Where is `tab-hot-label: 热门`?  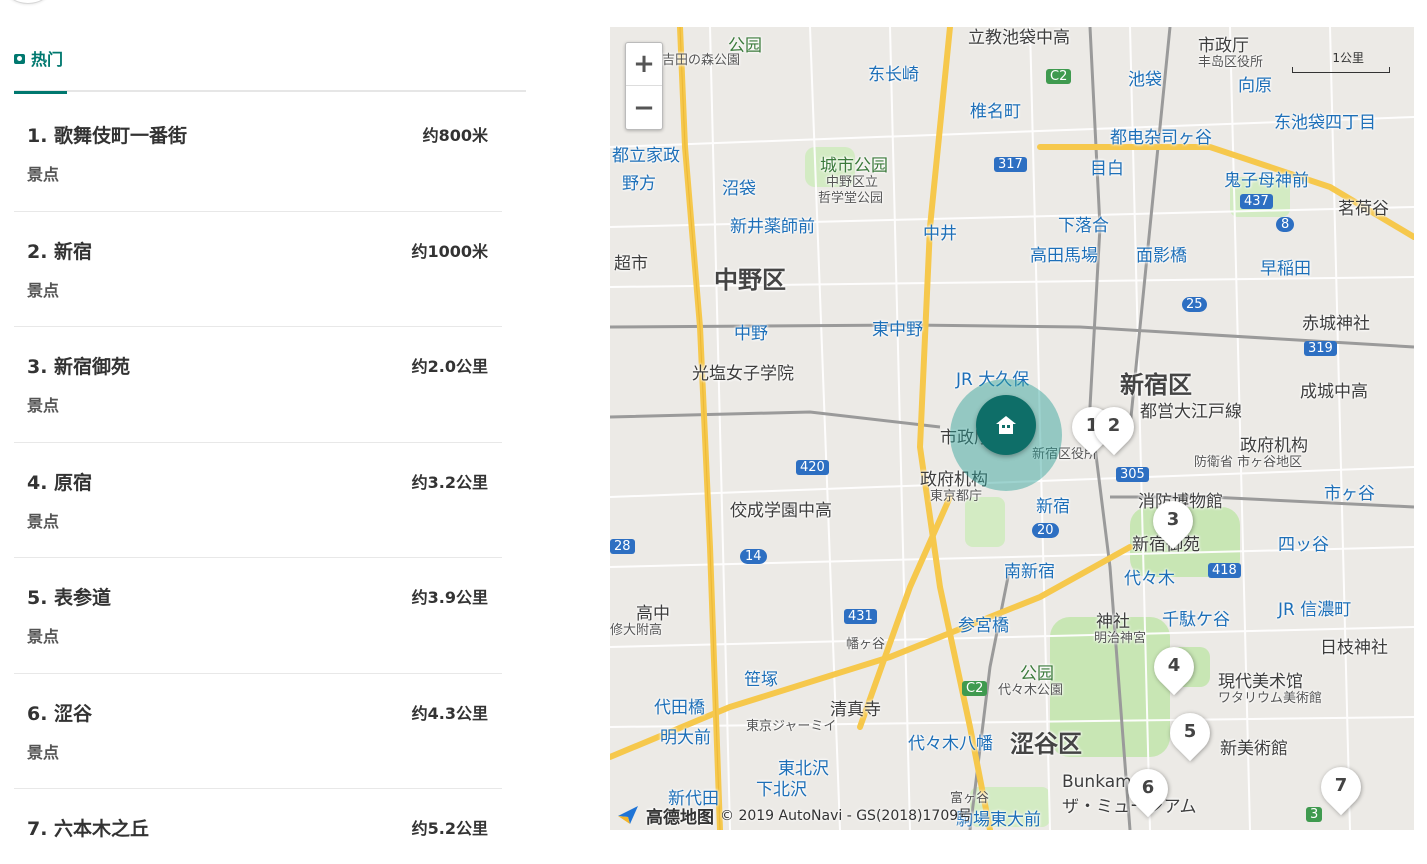
tab-hot-label: 热门 is located at coordinates (47, 59).